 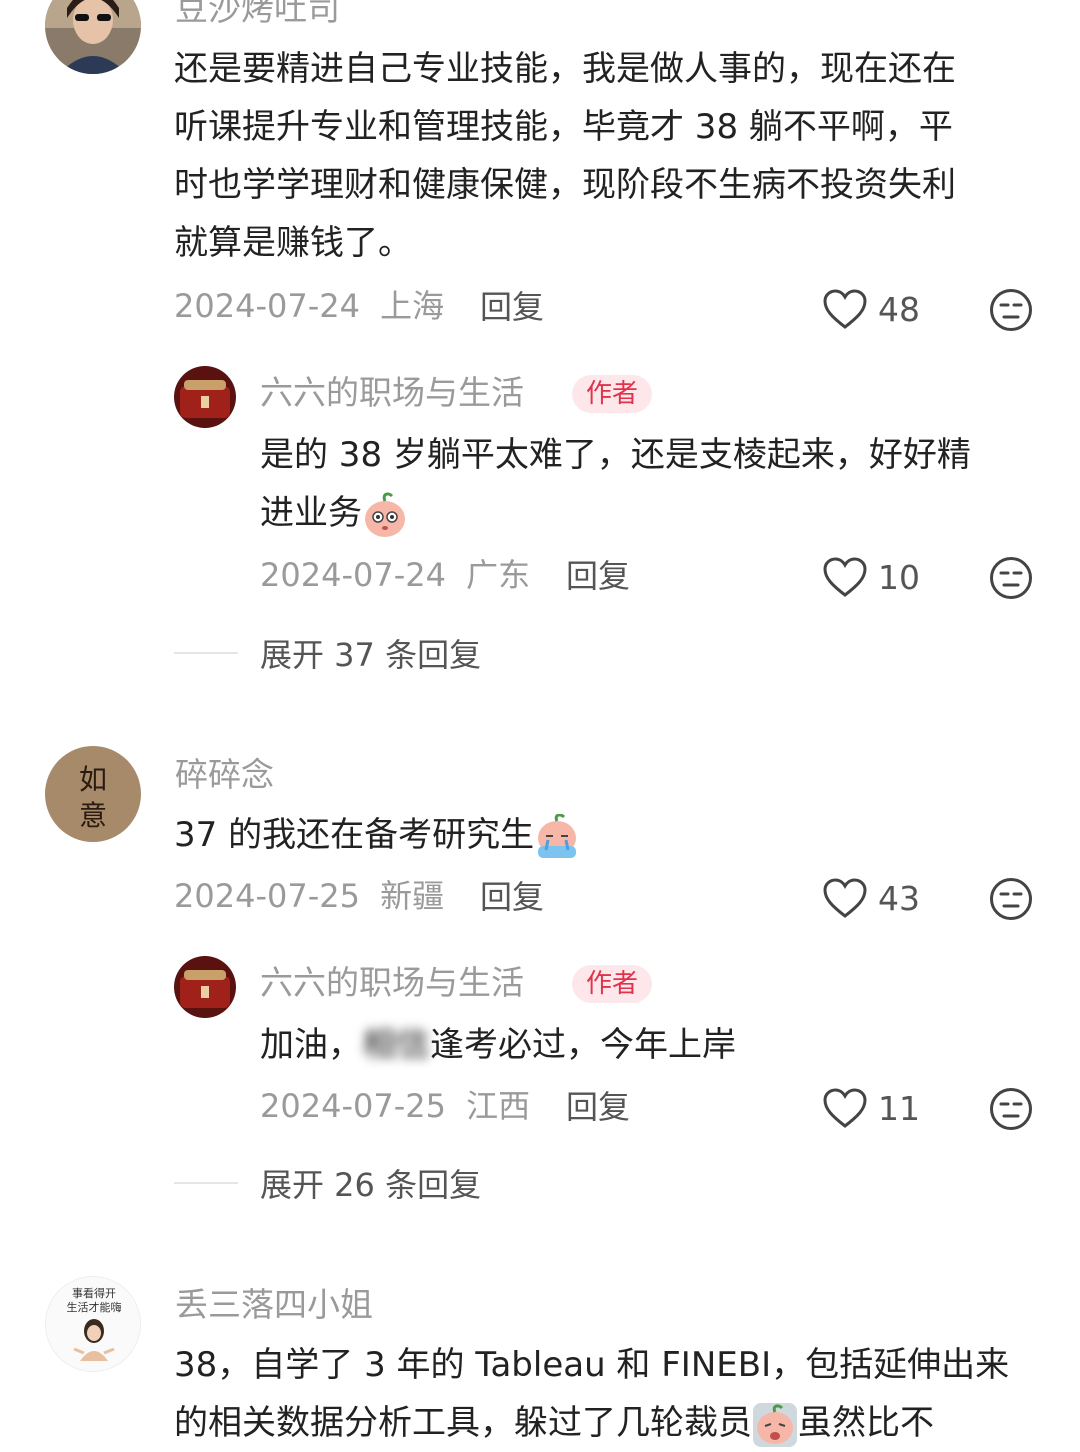 I want to click on comment-text-line: 还是要精进自己专业技能，我是做人事的，现在还在, so click(x=565, y=69).